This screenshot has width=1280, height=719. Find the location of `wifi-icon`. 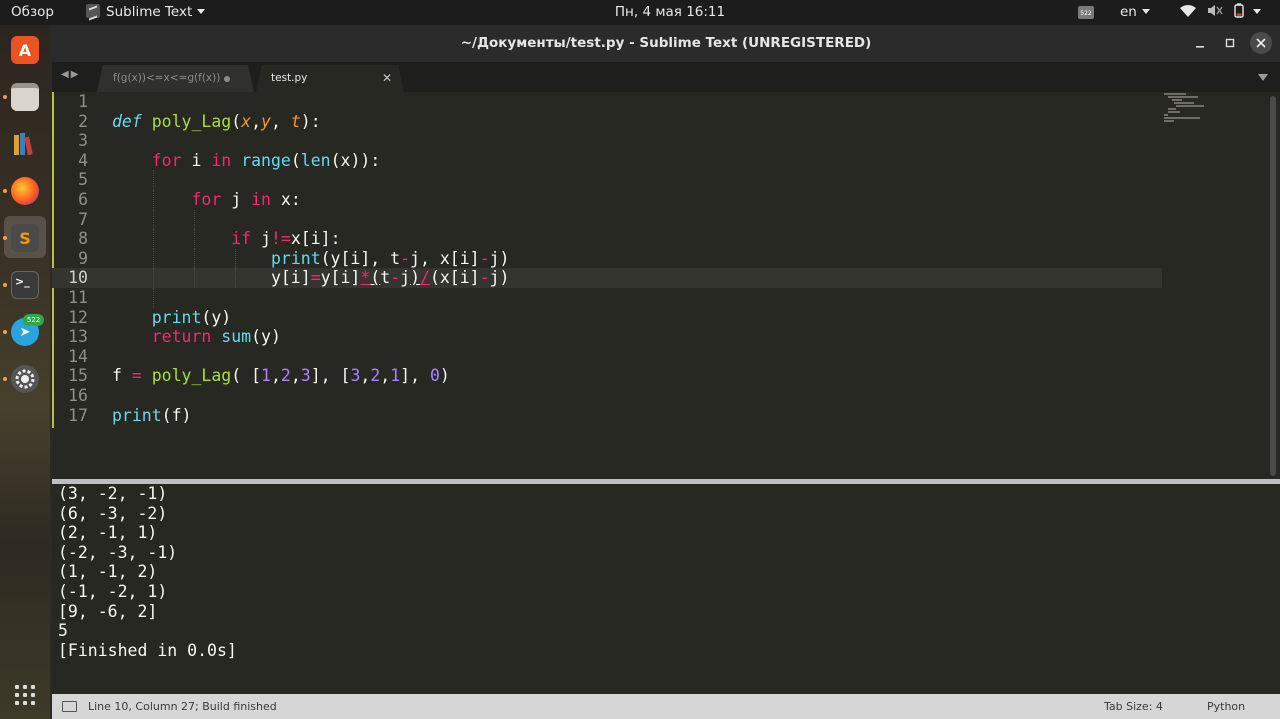

wifi-icon is located at coordinates (1188, 12).